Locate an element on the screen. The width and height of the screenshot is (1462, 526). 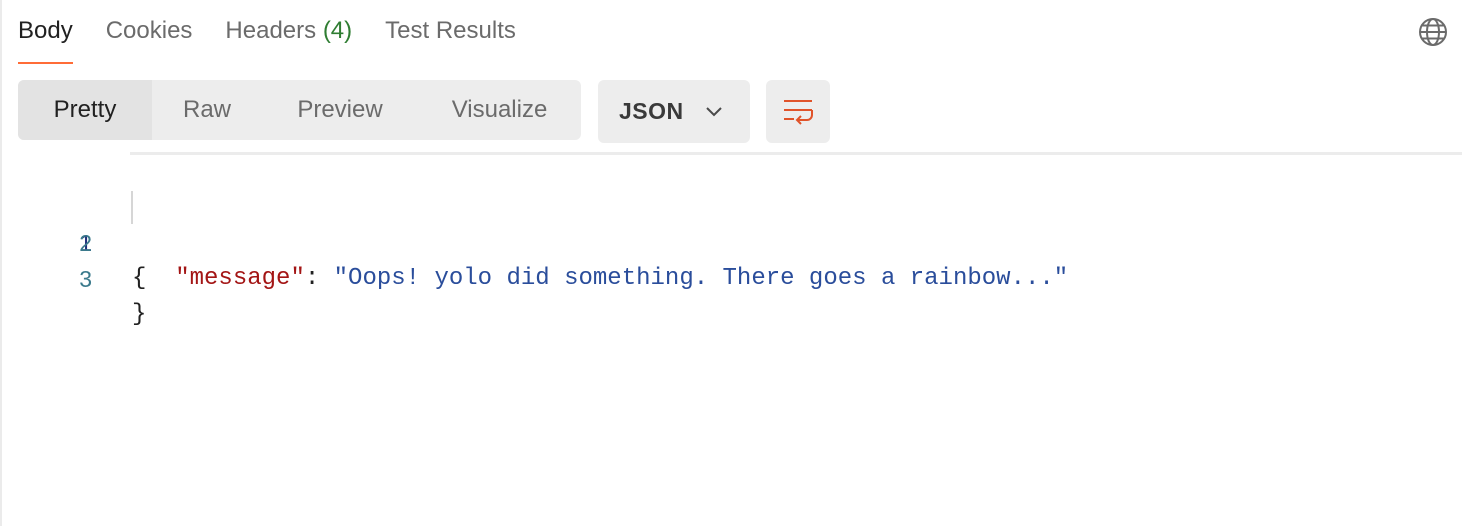
tab-cookies-label: Cookies is located at coordinates (149, 30).